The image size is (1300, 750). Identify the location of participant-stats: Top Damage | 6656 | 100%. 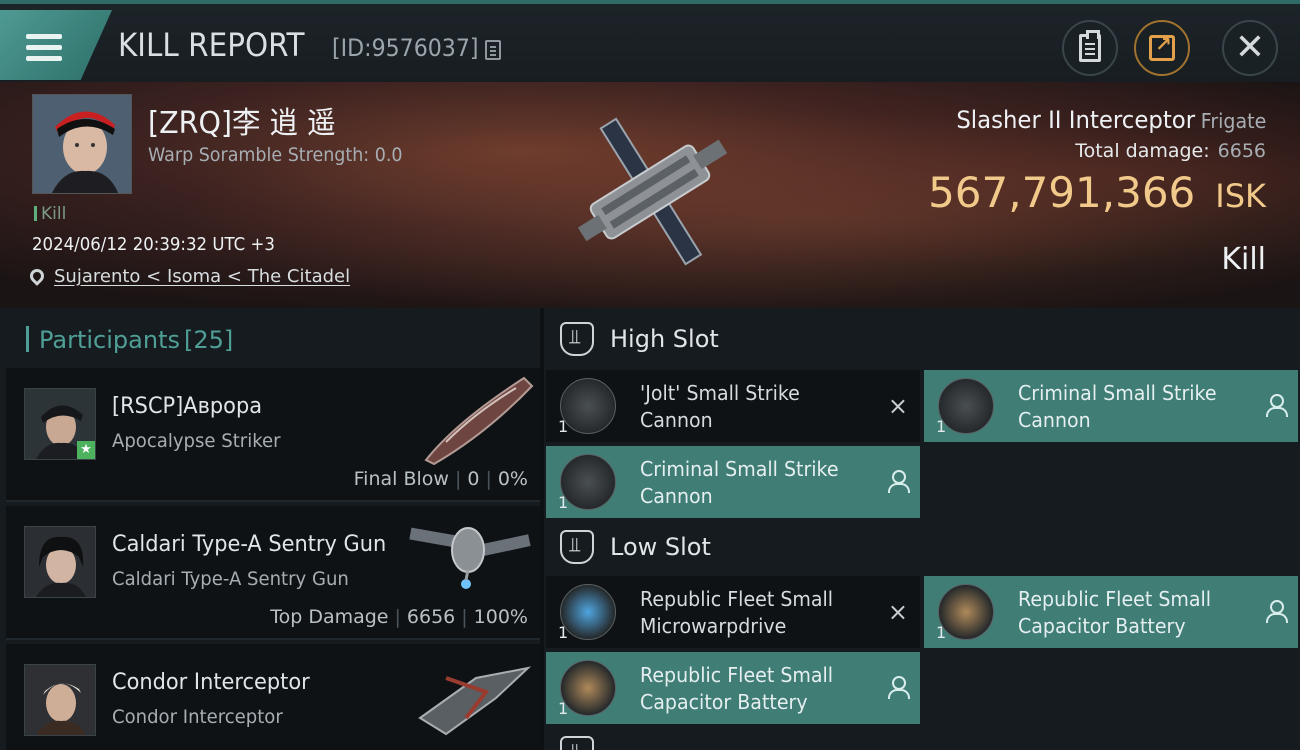
(399, 617).